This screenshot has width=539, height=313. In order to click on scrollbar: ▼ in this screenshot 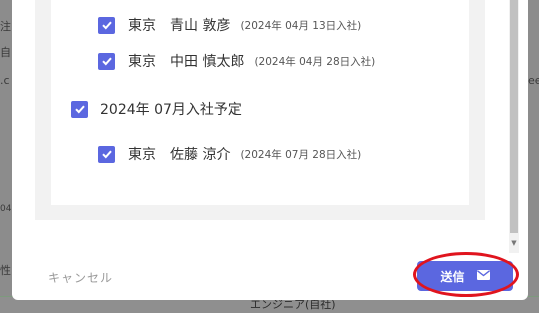, I will do `click(514, 126)`.